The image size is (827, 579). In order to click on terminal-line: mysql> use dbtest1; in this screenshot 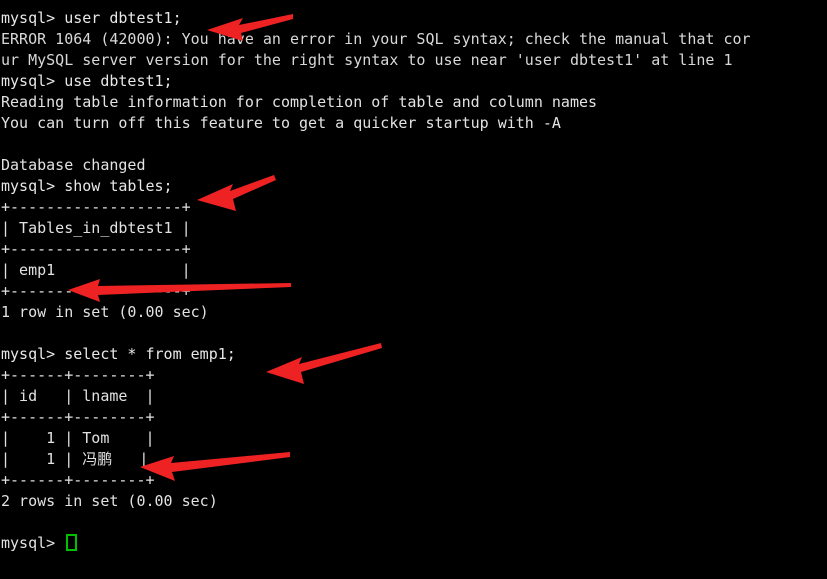, I will do `click(87, 81)`.